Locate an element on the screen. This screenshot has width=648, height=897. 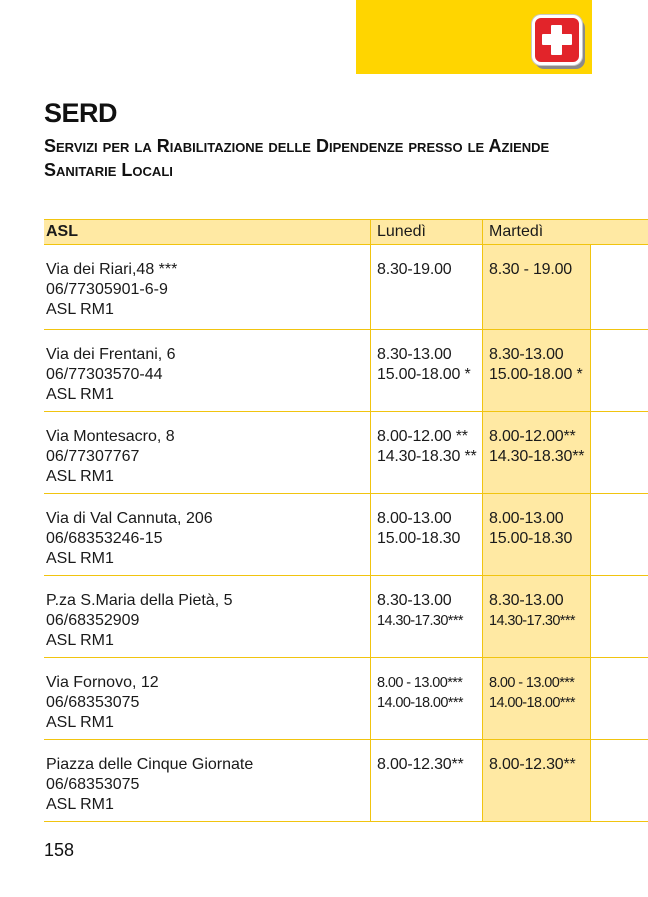
monday-hours: 14.30-17.30*** is located at coordinates (420, 621).